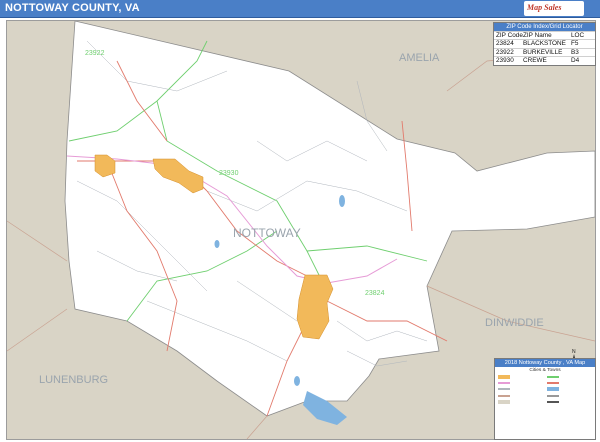 This screenshot has width=600, height=442. Describe the element at coordinates (545, 389) in the screenshot. I see `legend-grid` at that location.